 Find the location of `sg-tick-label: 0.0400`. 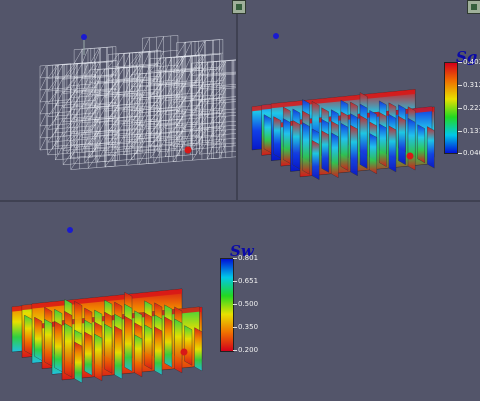

sg-tick-label: 0.0400 is located at coordinates (469, 153).